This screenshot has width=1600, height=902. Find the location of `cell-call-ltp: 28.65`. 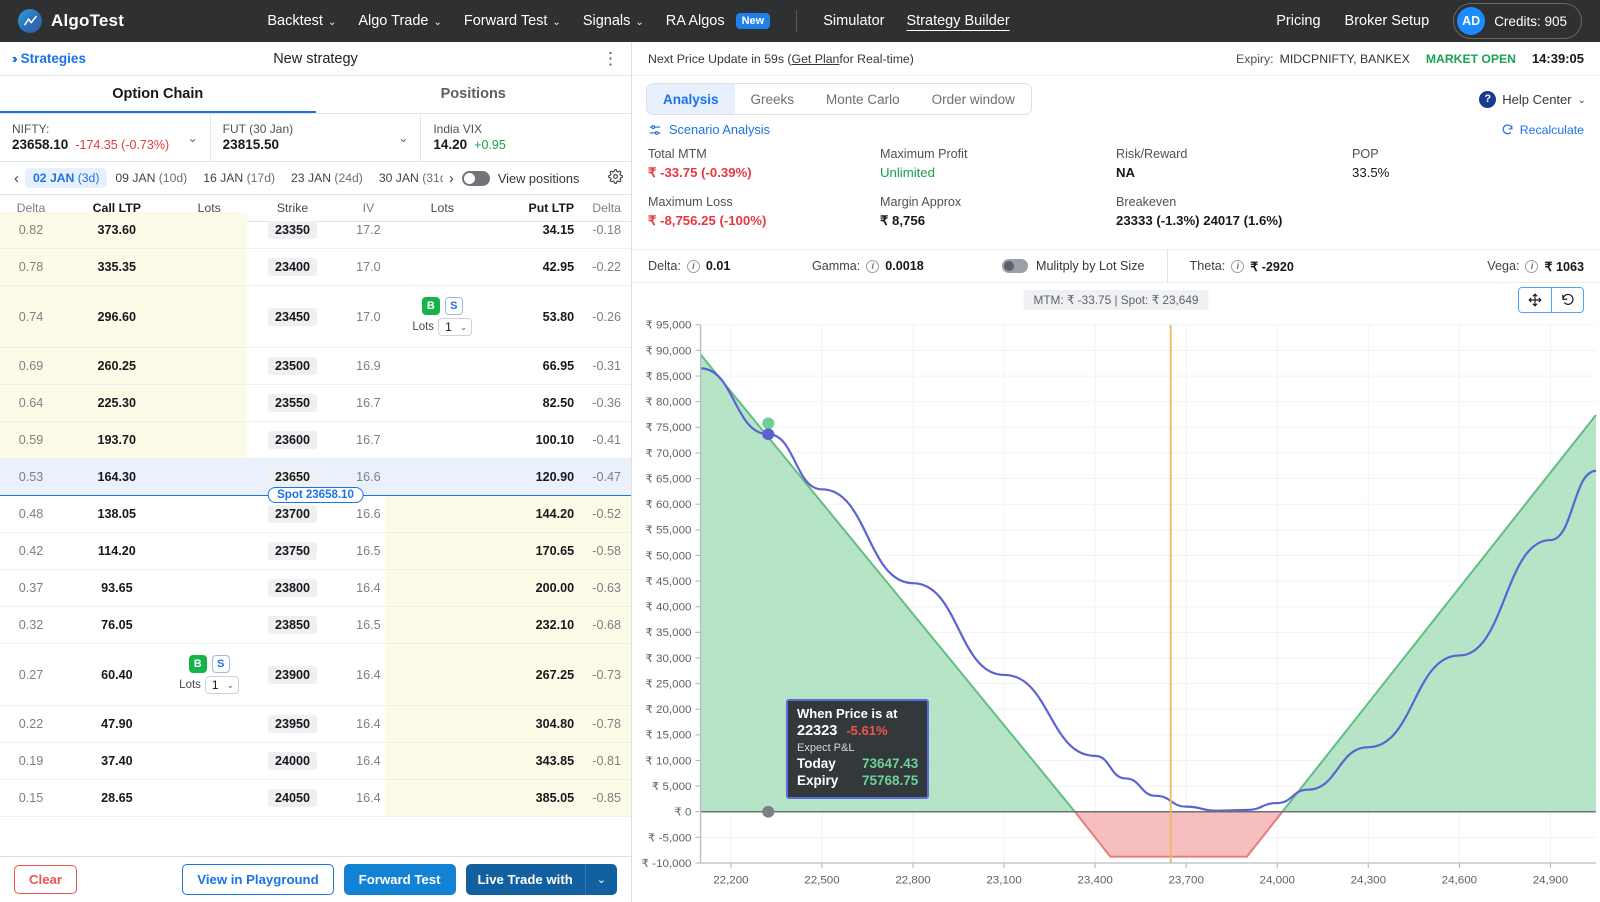

cell-call-ltp: 28.65 is located at coordinates (117, 798).